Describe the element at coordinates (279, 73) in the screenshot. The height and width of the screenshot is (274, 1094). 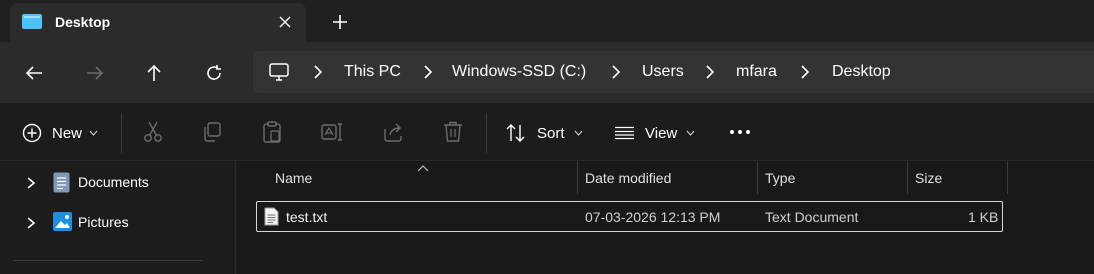
I see `computer-icon` at that location.